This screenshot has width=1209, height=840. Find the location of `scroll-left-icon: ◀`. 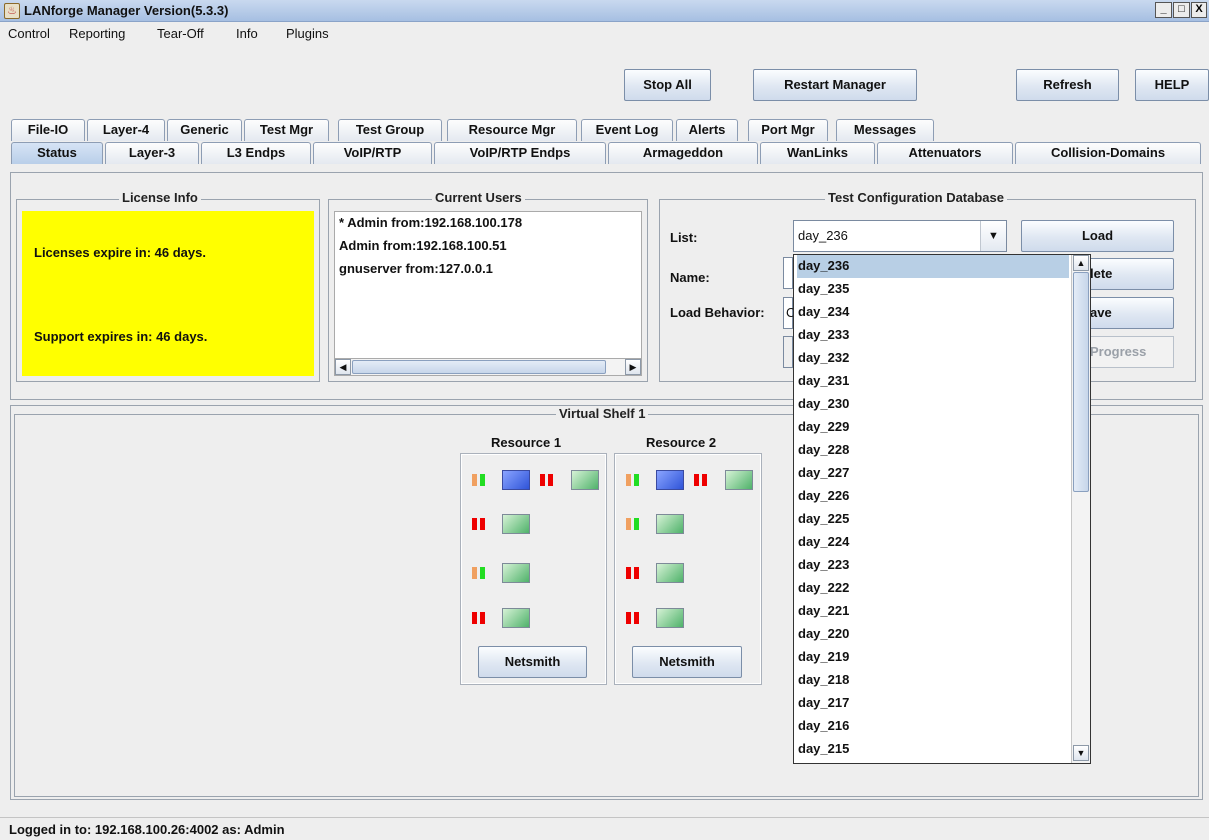

scroll-left-icon: ◀ is located at coordinates (343, 367).